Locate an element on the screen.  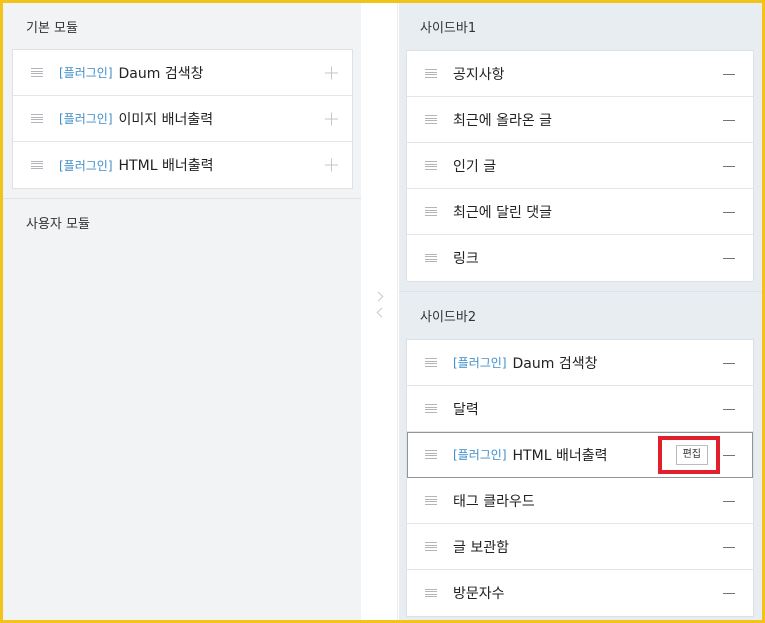
sidebar-item-label: 공지사항 is located at coordinates (479, 74).